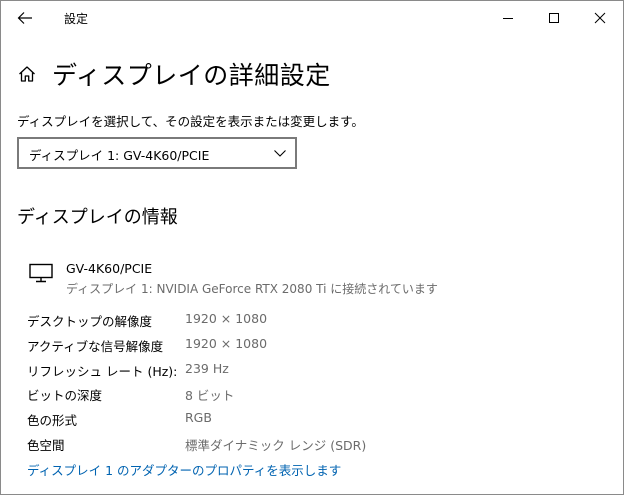 The width and height of the screenshot is (624, 495). What do you see at coordinates (191, 75) in the screenshot?
I see `page-title: ディスプレイの詳細設定` at bounding box center [191, 75].